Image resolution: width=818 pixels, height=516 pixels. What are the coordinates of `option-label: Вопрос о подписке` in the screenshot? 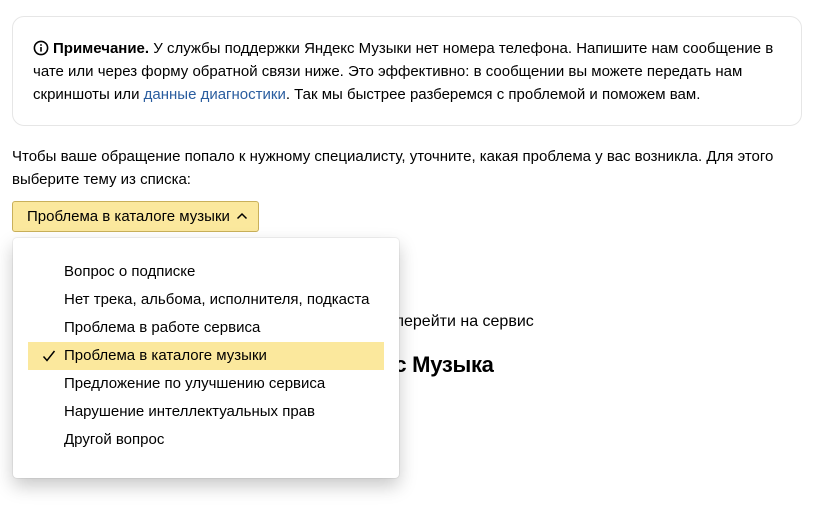 It's located at (130, 271).